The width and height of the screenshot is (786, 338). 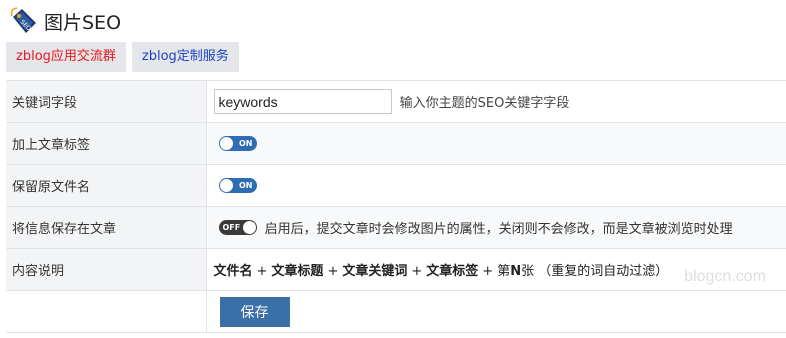 I want to click on content-part: 文章标签, so click(x=452, y=271).